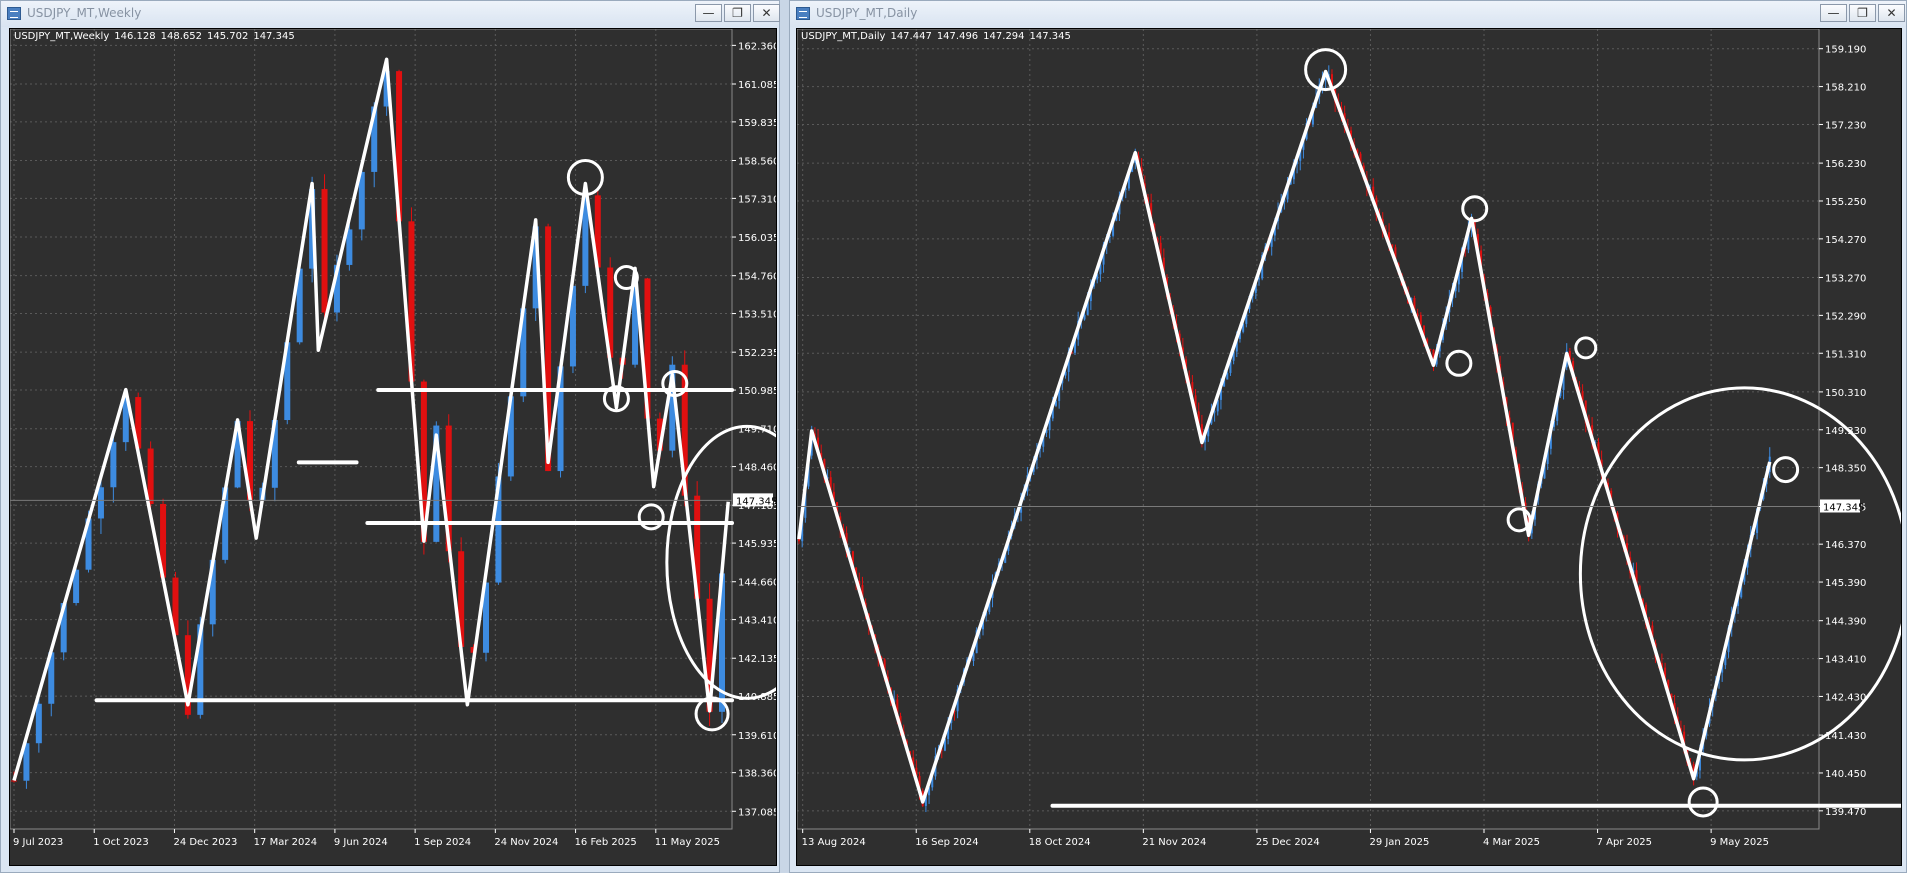 This screenshot has height=873, width=1907. What do you see at coordinates (757, 277) in the screenshot?
I see `price-tick-label: 154.760` at bounding box center [757, 277].